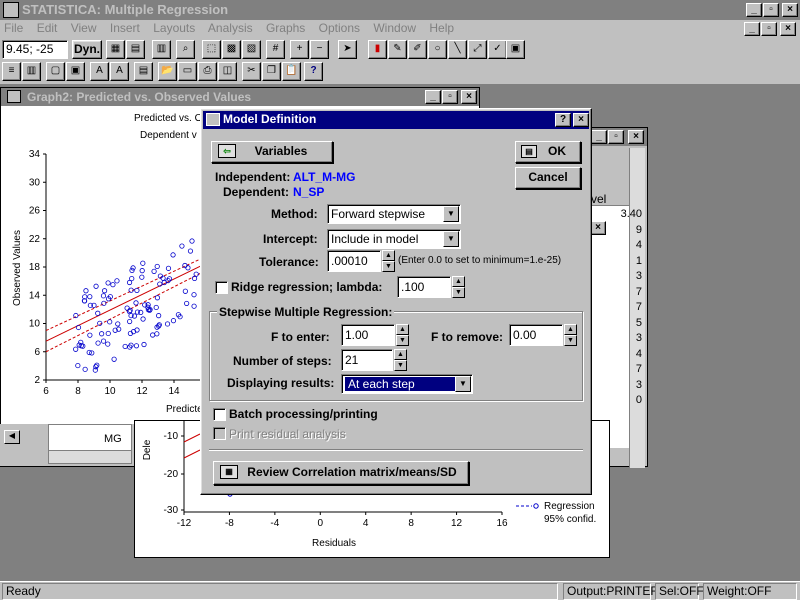 Image resolution: width=800 pixels, height=600 pixels. Describe the element at coordinates (119, 71) in the screenshot. I see `font-down-icon: A` at that location.